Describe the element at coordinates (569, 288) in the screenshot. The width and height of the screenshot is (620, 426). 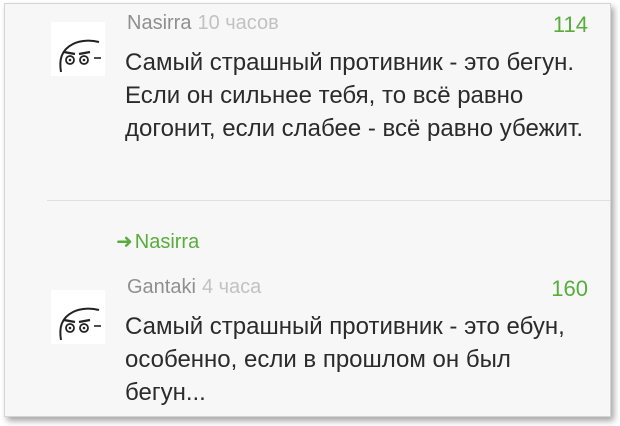
I see `comment-score: 160` at that location.